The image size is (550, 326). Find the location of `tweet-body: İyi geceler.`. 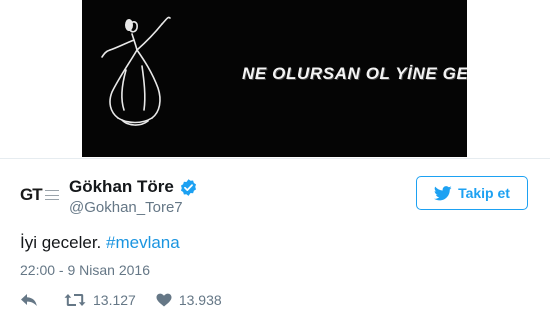

tweet-body: İyi geceler. is located at coordinates (61, 242).